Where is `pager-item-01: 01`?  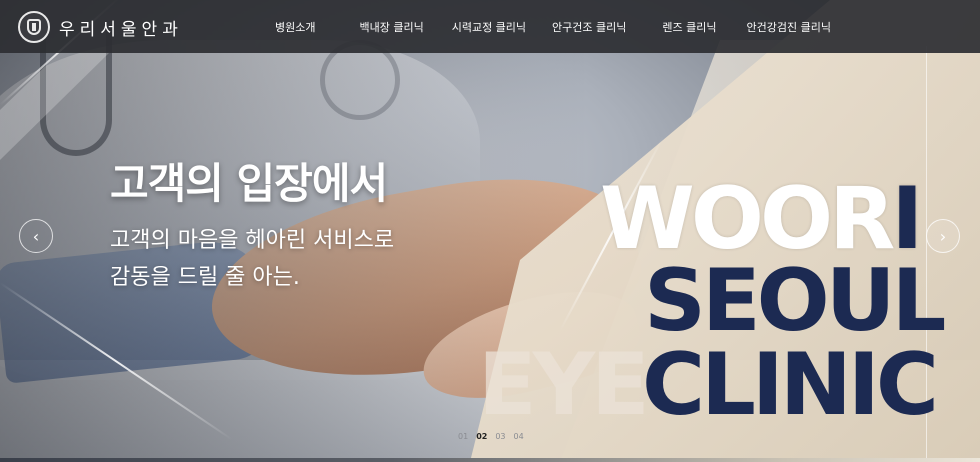 pager-item-01: 01 is located at coordinates (463, 436).